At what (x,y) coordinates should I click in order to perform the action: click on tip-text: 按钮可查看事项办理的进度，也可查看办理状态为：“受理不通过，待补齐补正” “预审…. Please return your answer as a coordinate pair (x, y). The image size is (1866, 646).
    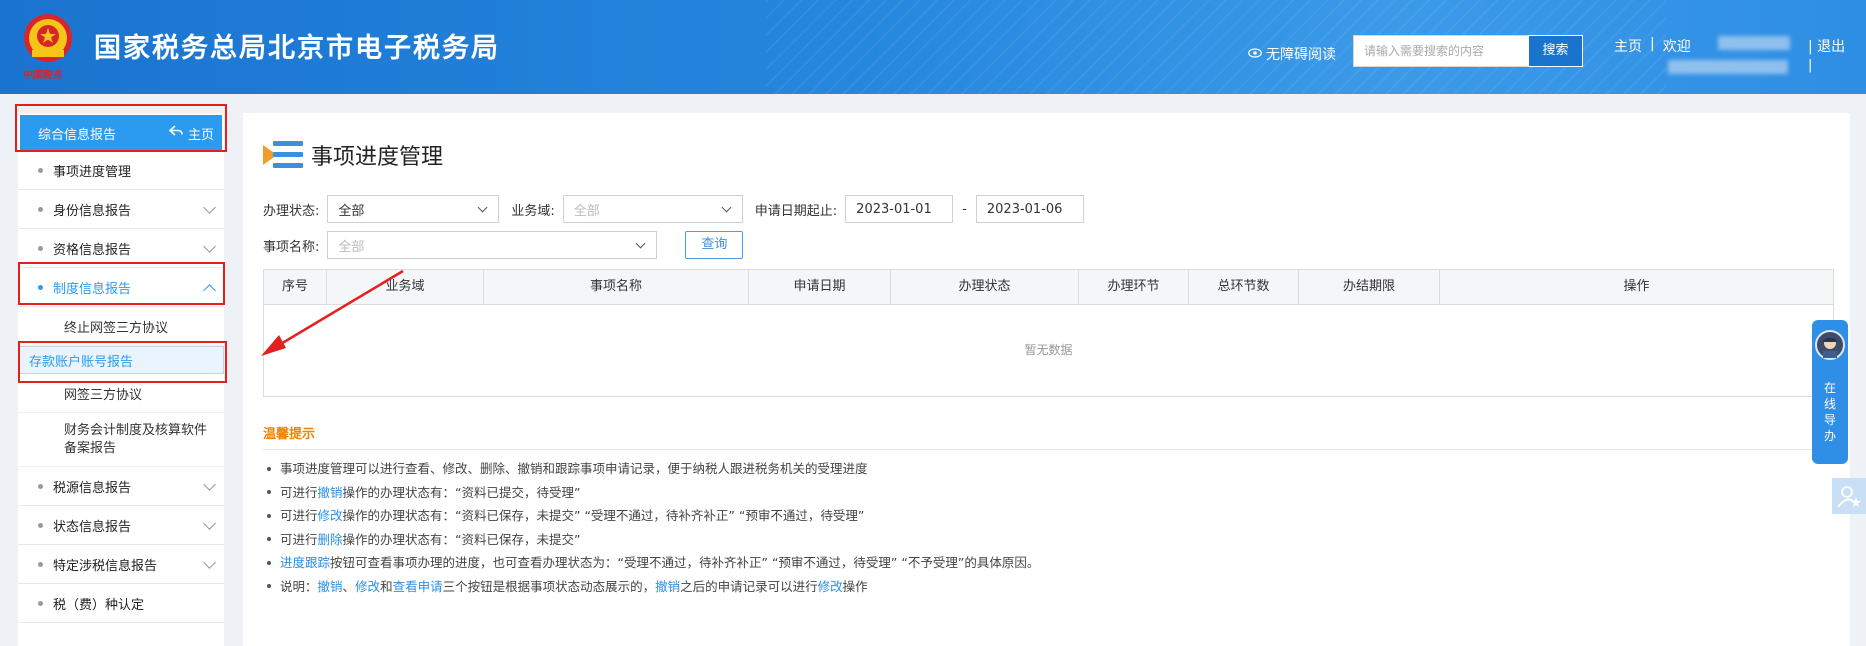
    Looking at the image, I should click on (685, 562).